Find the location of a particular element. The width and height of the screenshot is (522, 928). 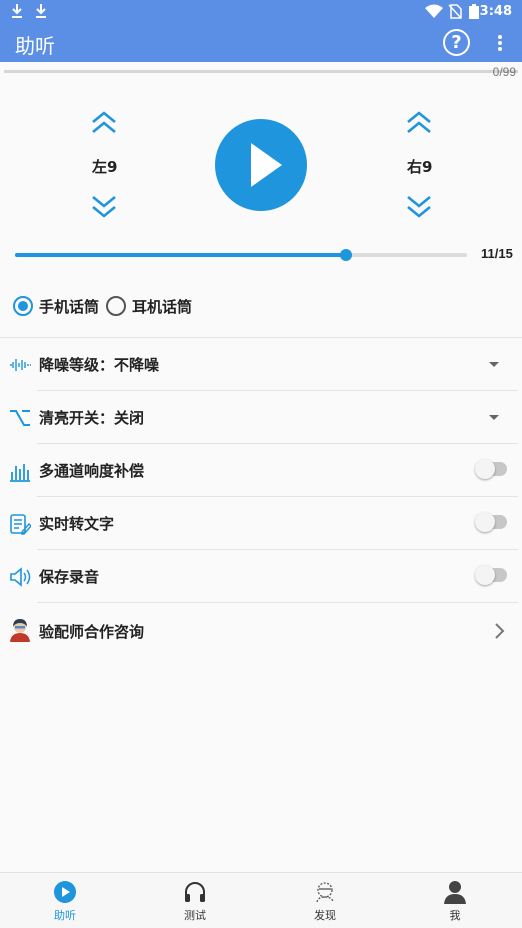

multichannel-toggle is located at coordinates (491, 469).